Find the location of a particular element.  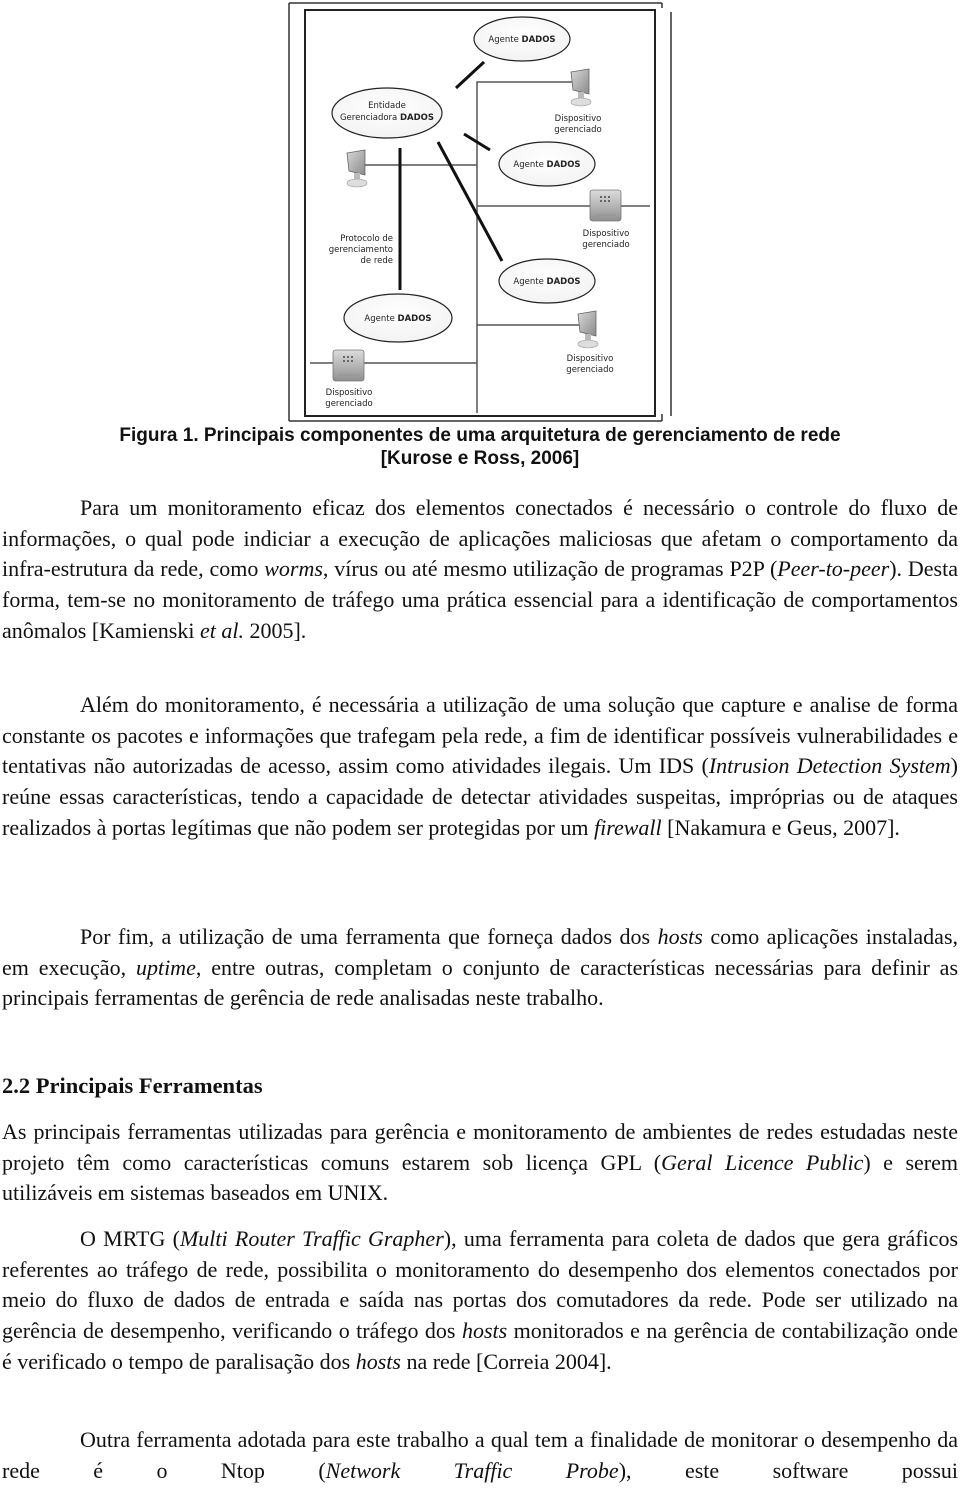

managed-device-1: Dispositivo gerenciado is located at coordinates (578, 101).